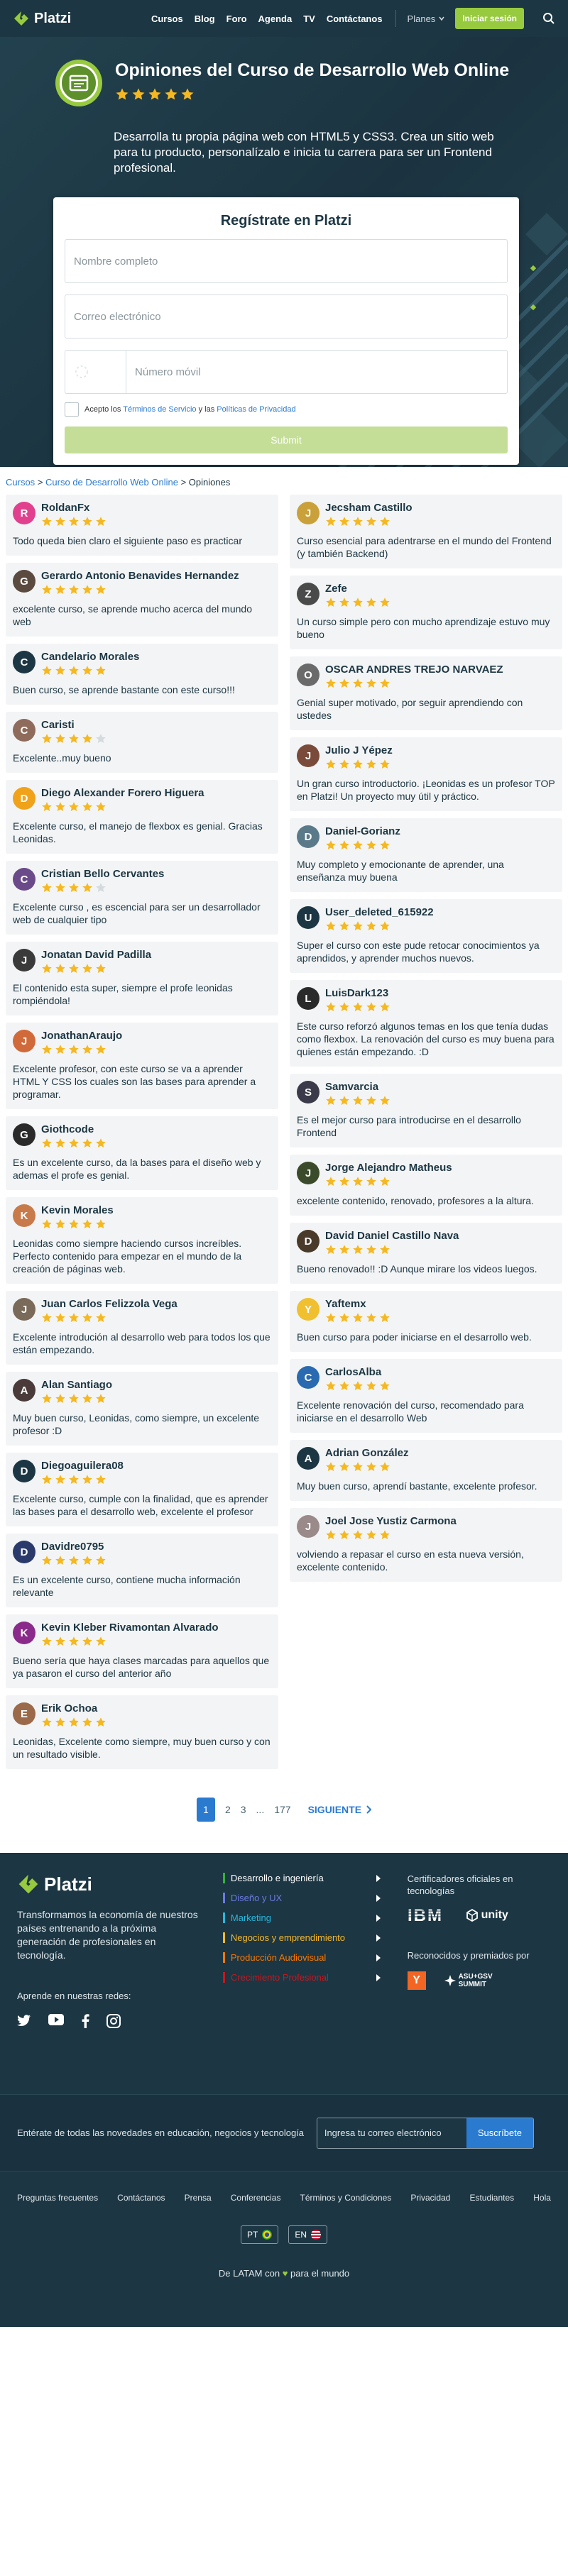 The height and width of the screenshot is (2576, 568). Describe the element at coordinates (275, 18) in the screenshot. I see `nav-agenda: Agenda` at that location.